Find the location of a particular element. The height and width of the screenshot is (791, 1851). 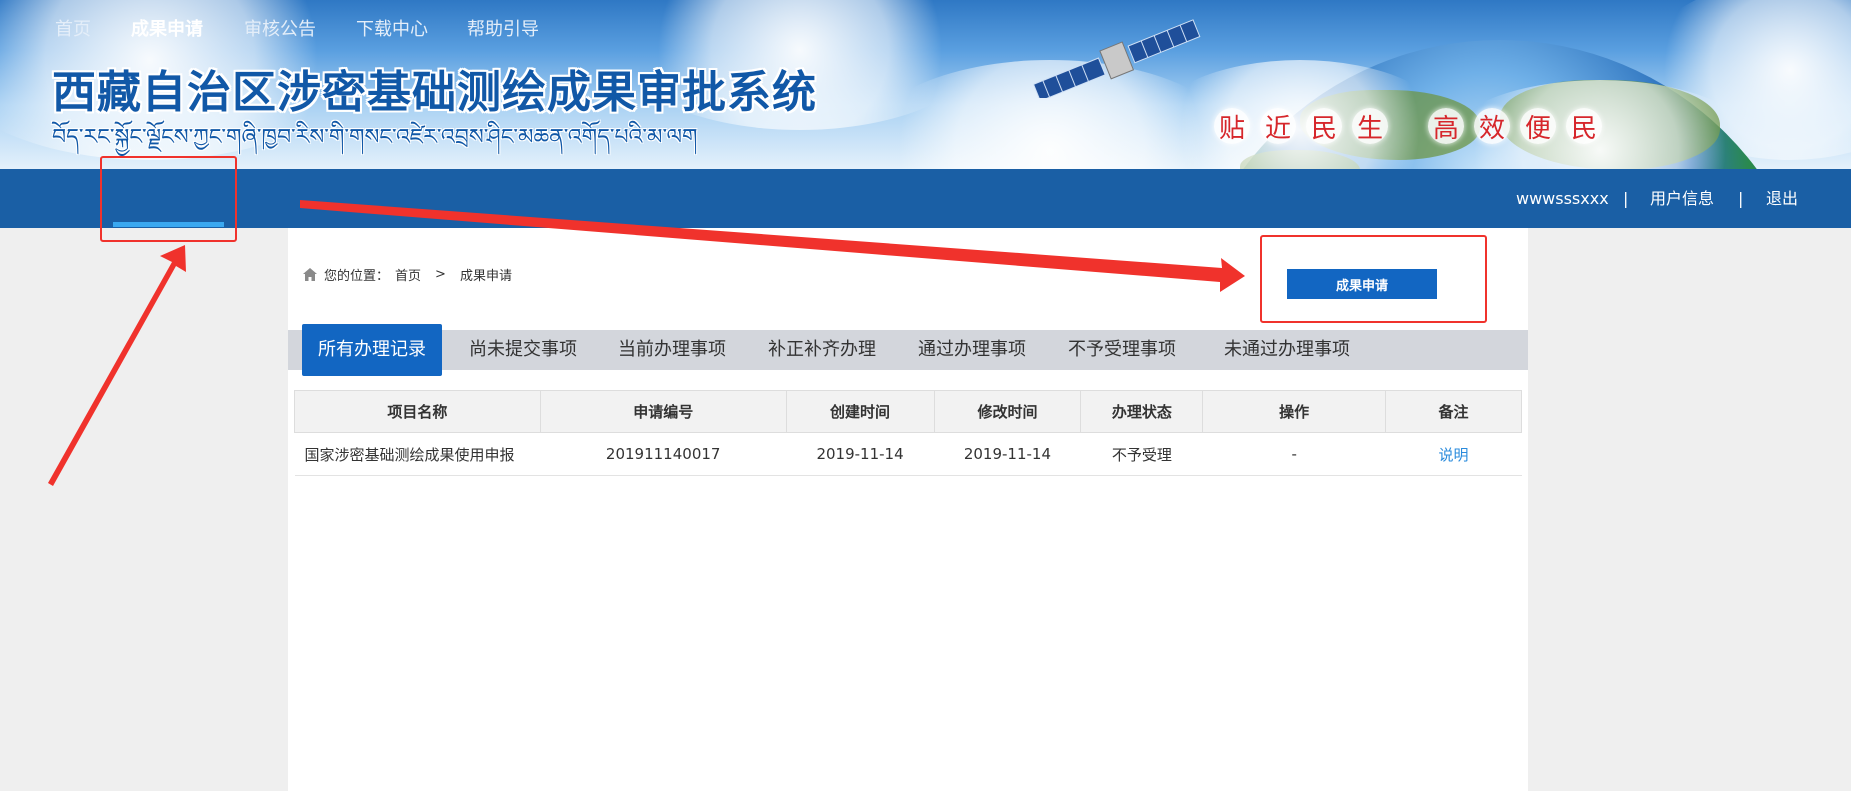

annotation-arrow-up is located at coordinates (117, 365).